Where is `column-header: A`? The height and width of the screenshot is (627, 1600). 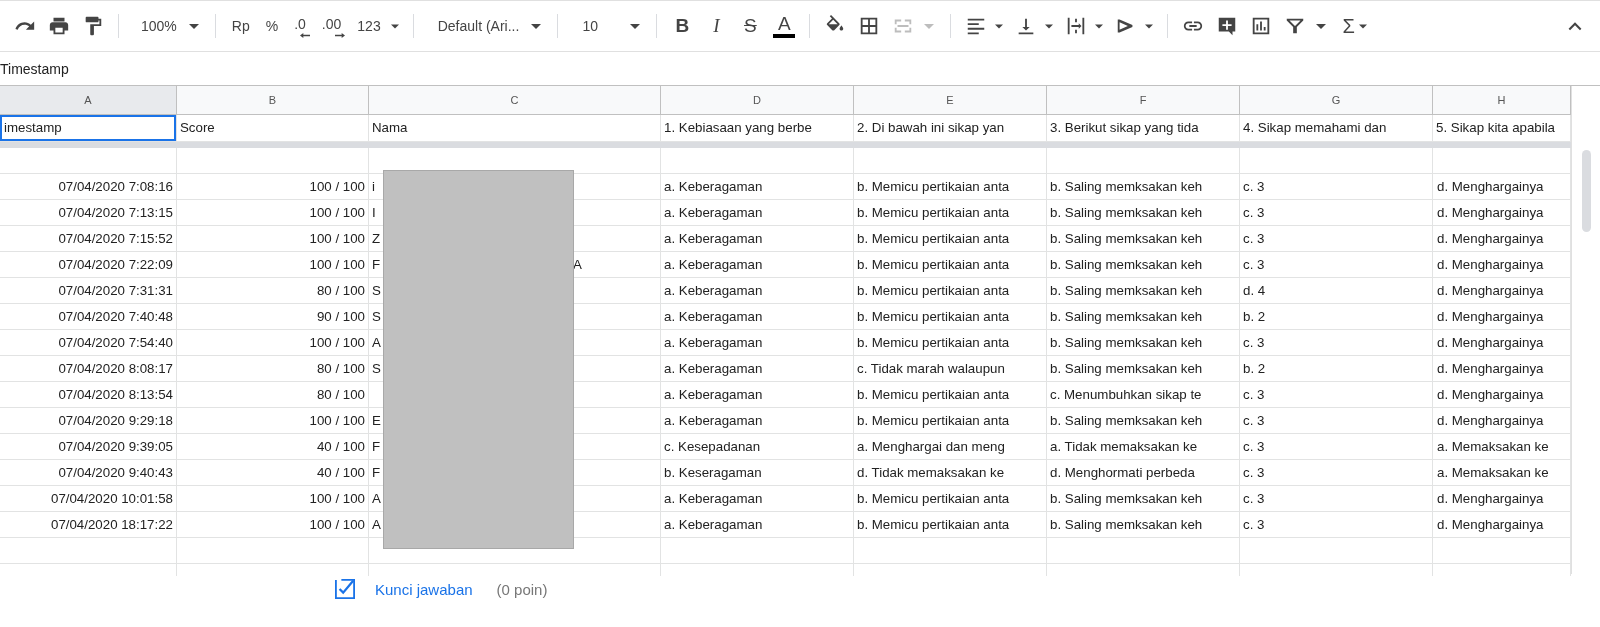
column-header: A is located at coordinates (88, 100).